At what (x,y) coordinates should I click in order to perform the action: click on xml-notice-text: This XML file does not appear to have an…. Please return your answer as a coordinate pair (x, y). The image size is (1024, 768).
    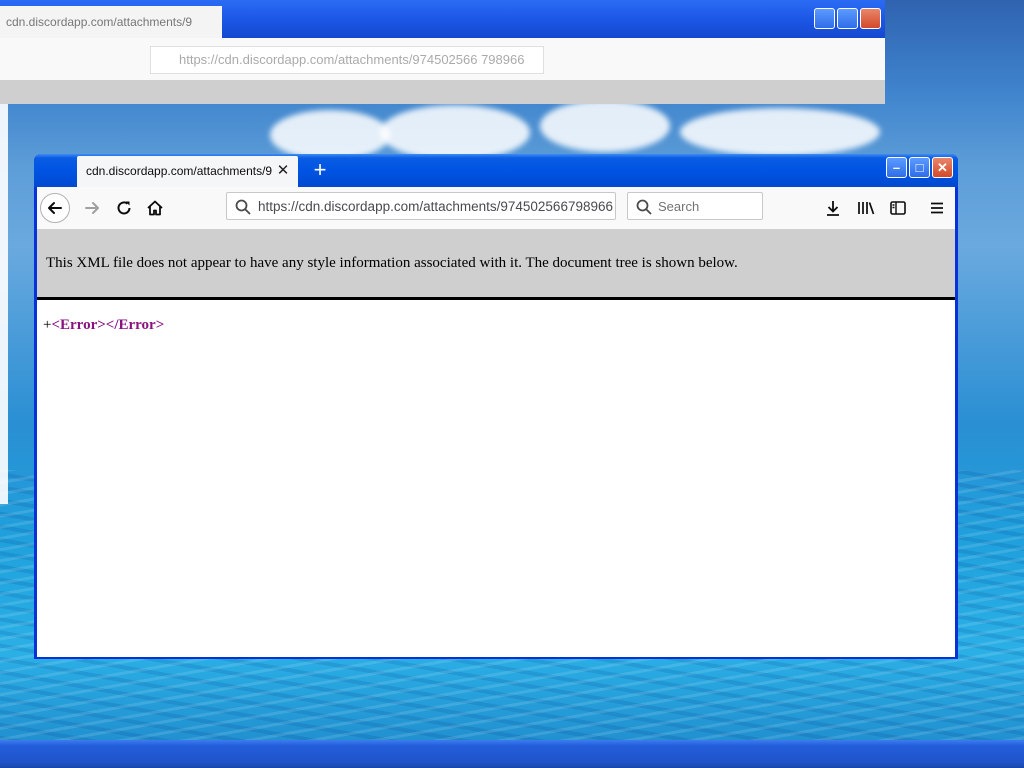
    Looking at the image, I should click on (392, 263).